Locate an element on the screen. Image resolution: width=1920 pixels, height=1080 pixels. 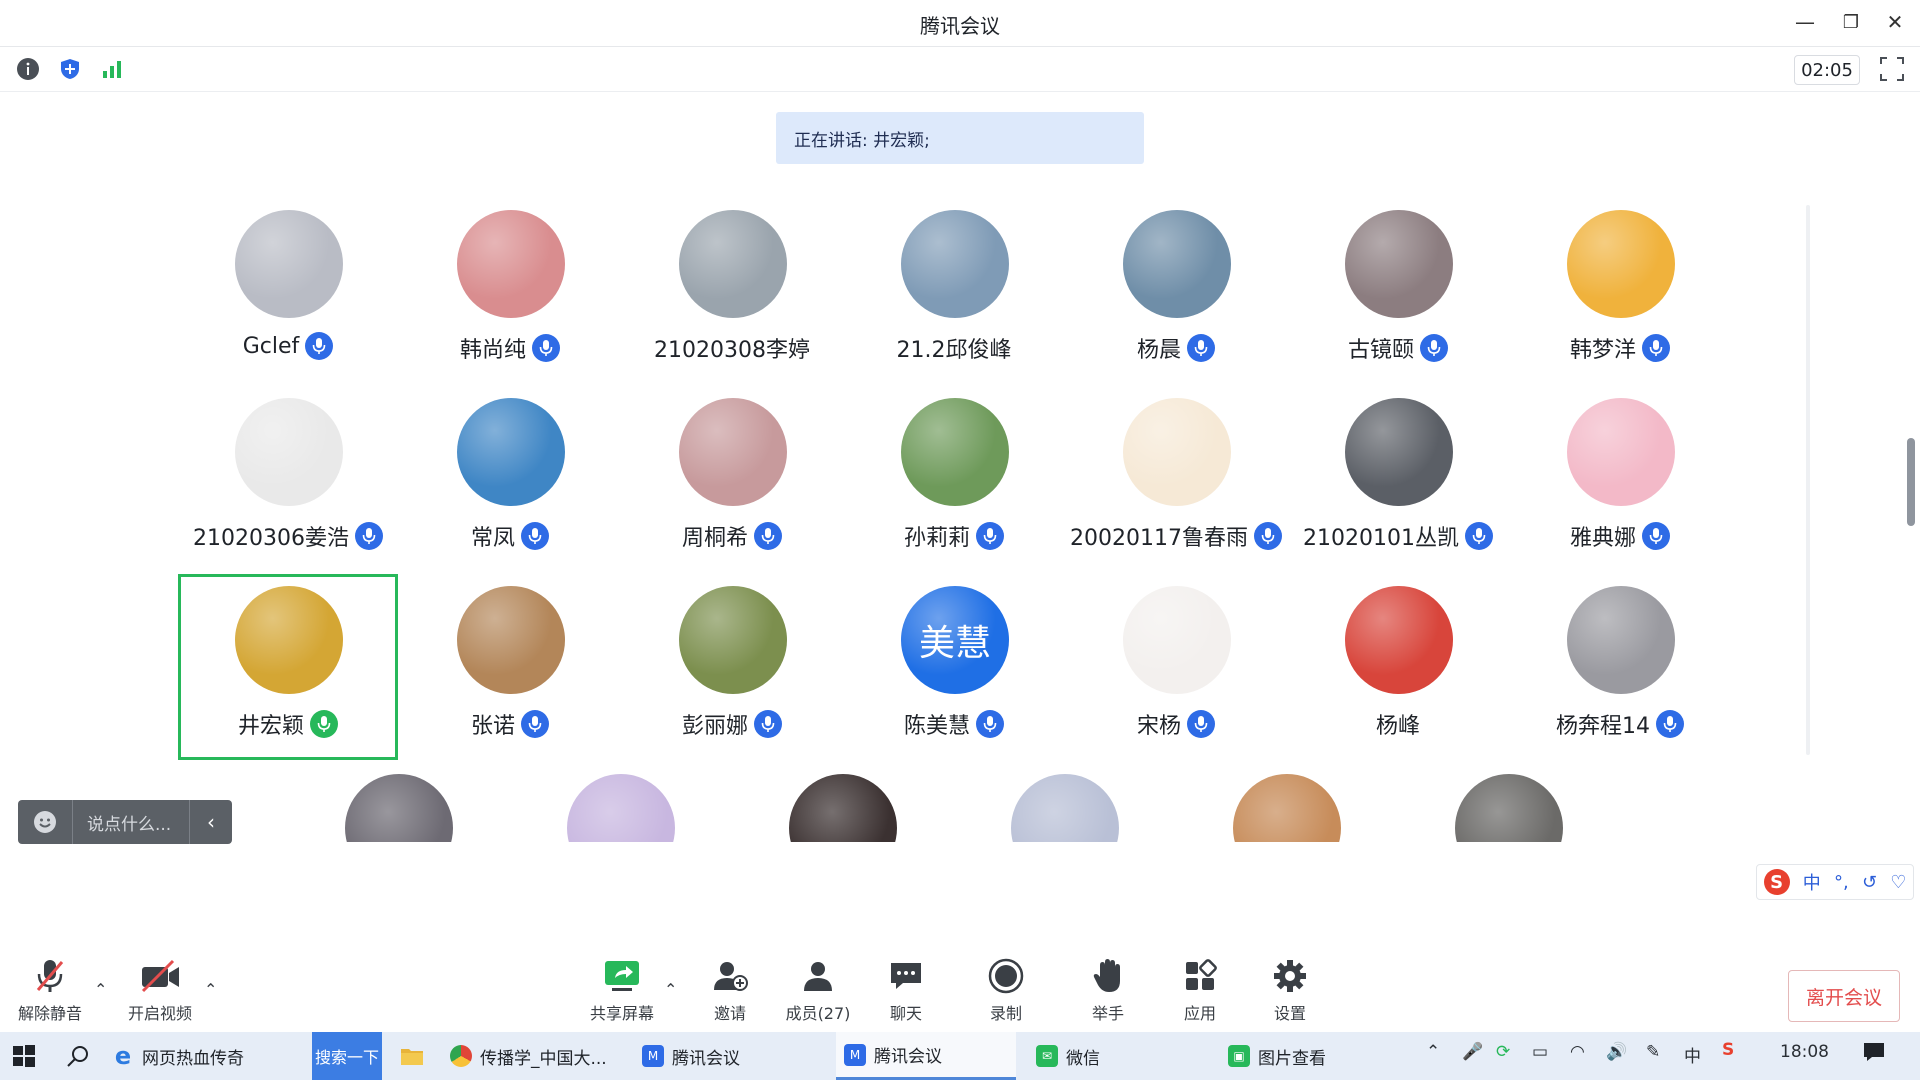
ime-toolbar: S 中 °, ↺ ♡ is located at coordinates (1835, 882).